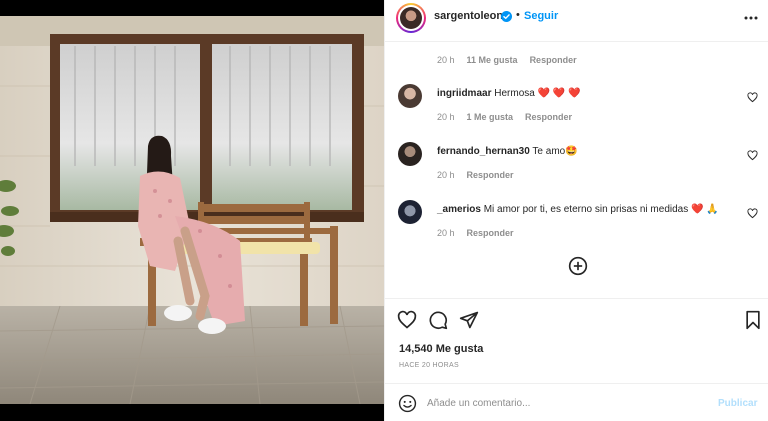 Image resolution: width=768 pixels, height=421 pixels. I want to click on likes-count: 14,540 Me gusta, so click(441, 349).